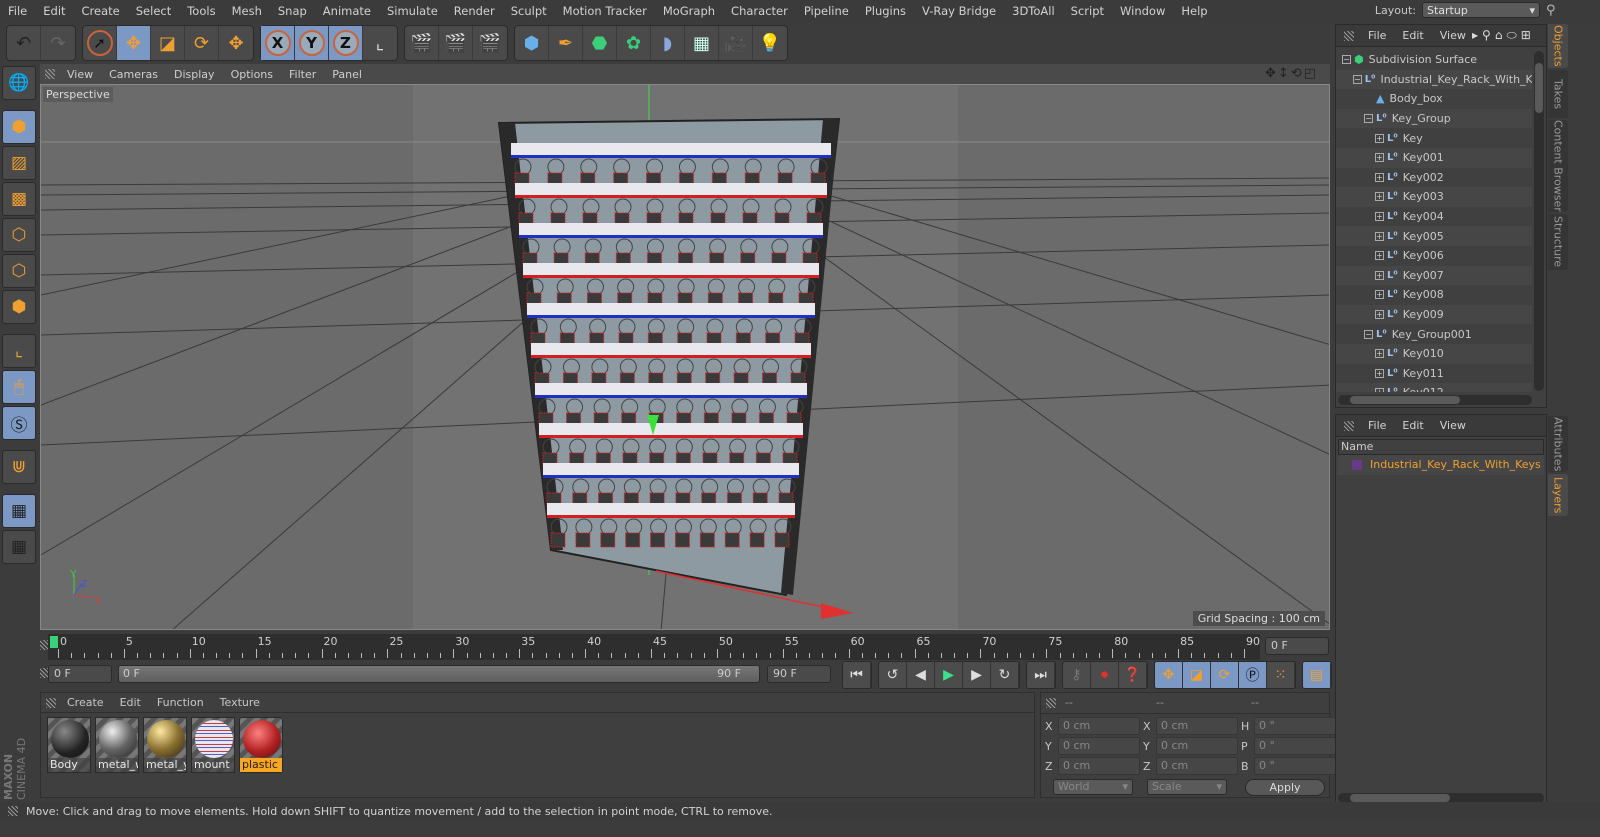  What do you see at coordinates (1513, 35) in the screenshot?
I see `eye-icon: ⬭` at bounding box center [1513, 35].